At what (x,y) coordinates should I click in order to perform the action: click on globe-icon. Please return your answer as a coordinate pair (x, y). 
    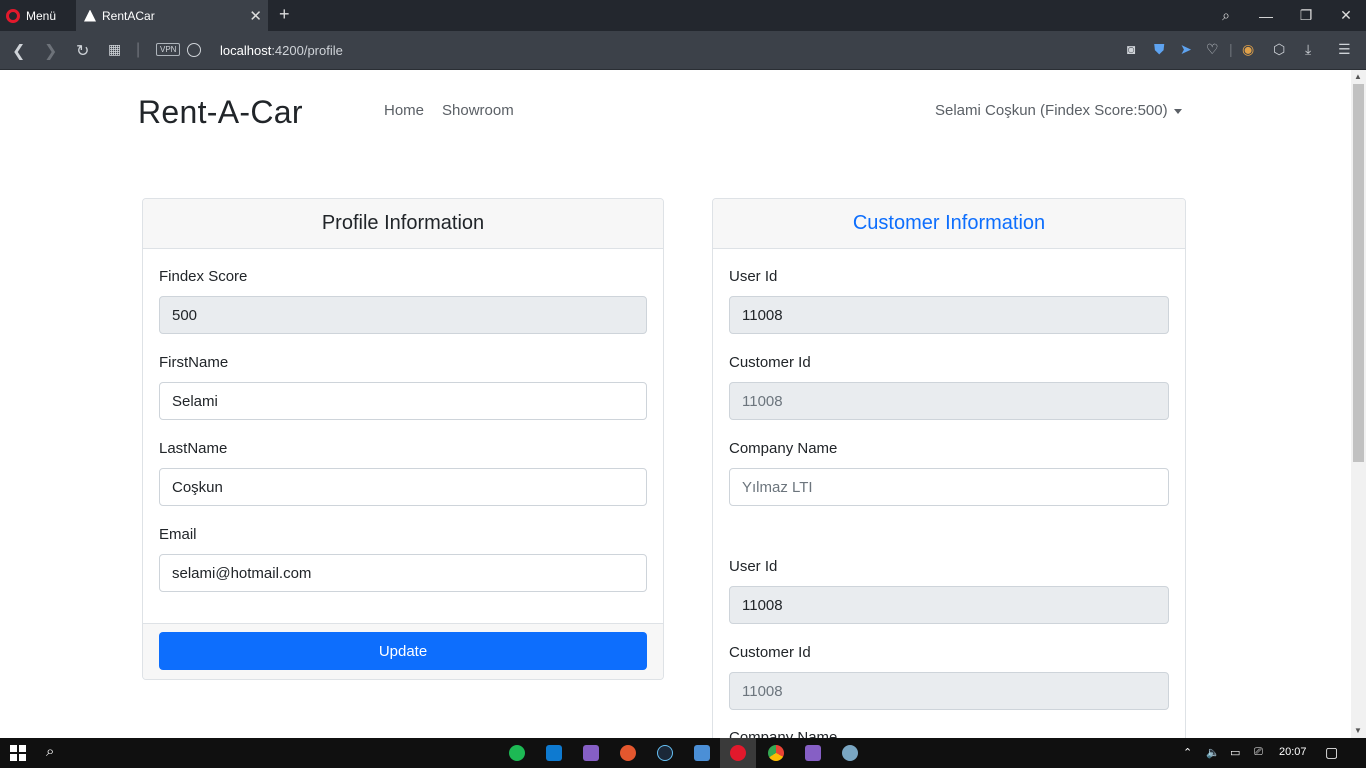
    Looking at the image, I should click on (194, 50).